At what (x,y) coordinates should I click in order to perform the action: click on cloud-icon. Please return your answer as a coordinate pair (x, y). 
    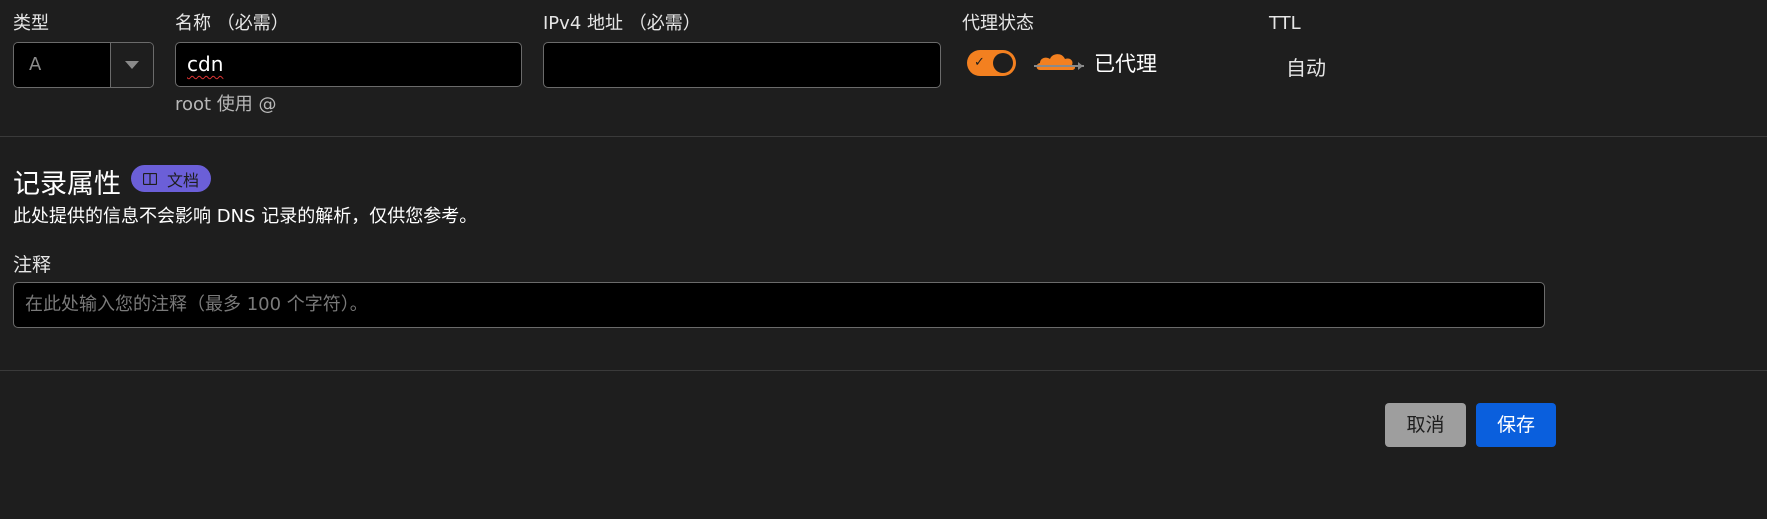
    Looking at the image, I should click on (1059, 62).